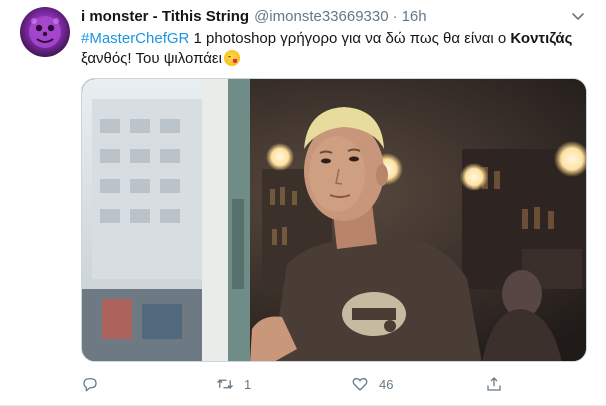 Image resolution: width=606 pixels, height=406 pixels. What do you see at coordinates (248, 384) in the screenshot?
I see `retweet-count: 1` at bounding box center [248, 384].